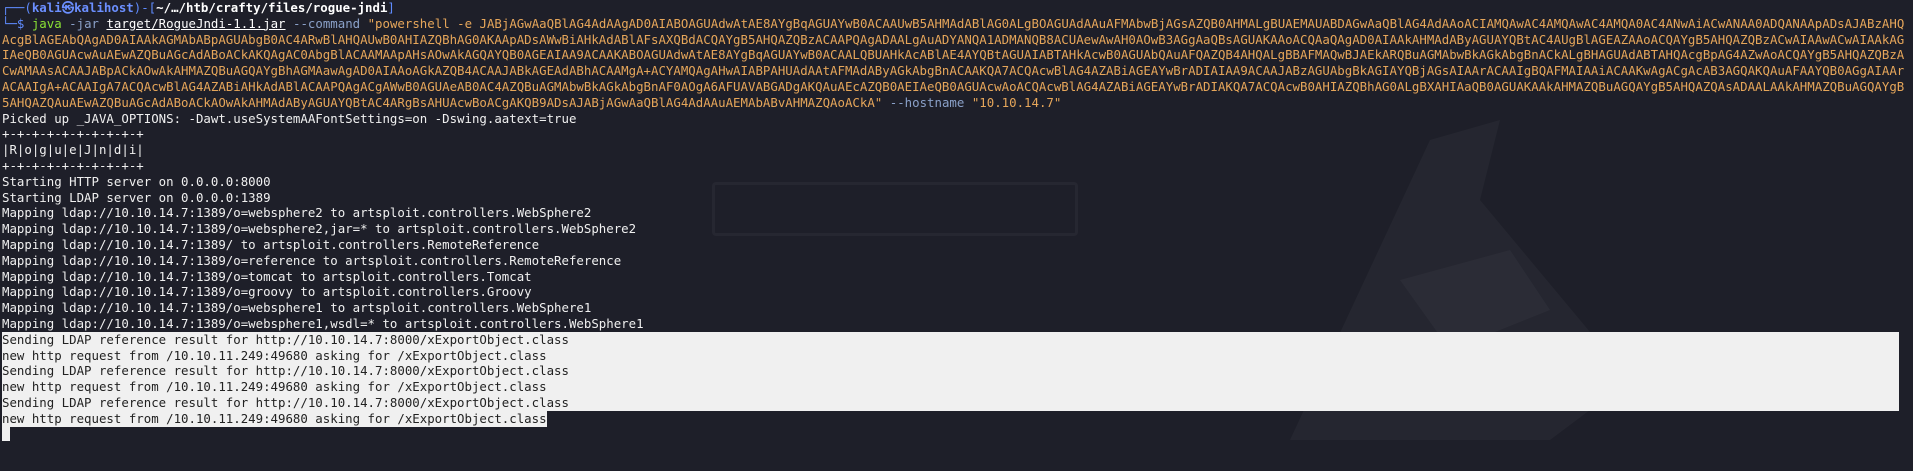 The height and width of the screenshot is (471, 1913). I want to click on prompt-path: ~/…/htb/crafty/files/rogue-jndi, so click(272, 7).